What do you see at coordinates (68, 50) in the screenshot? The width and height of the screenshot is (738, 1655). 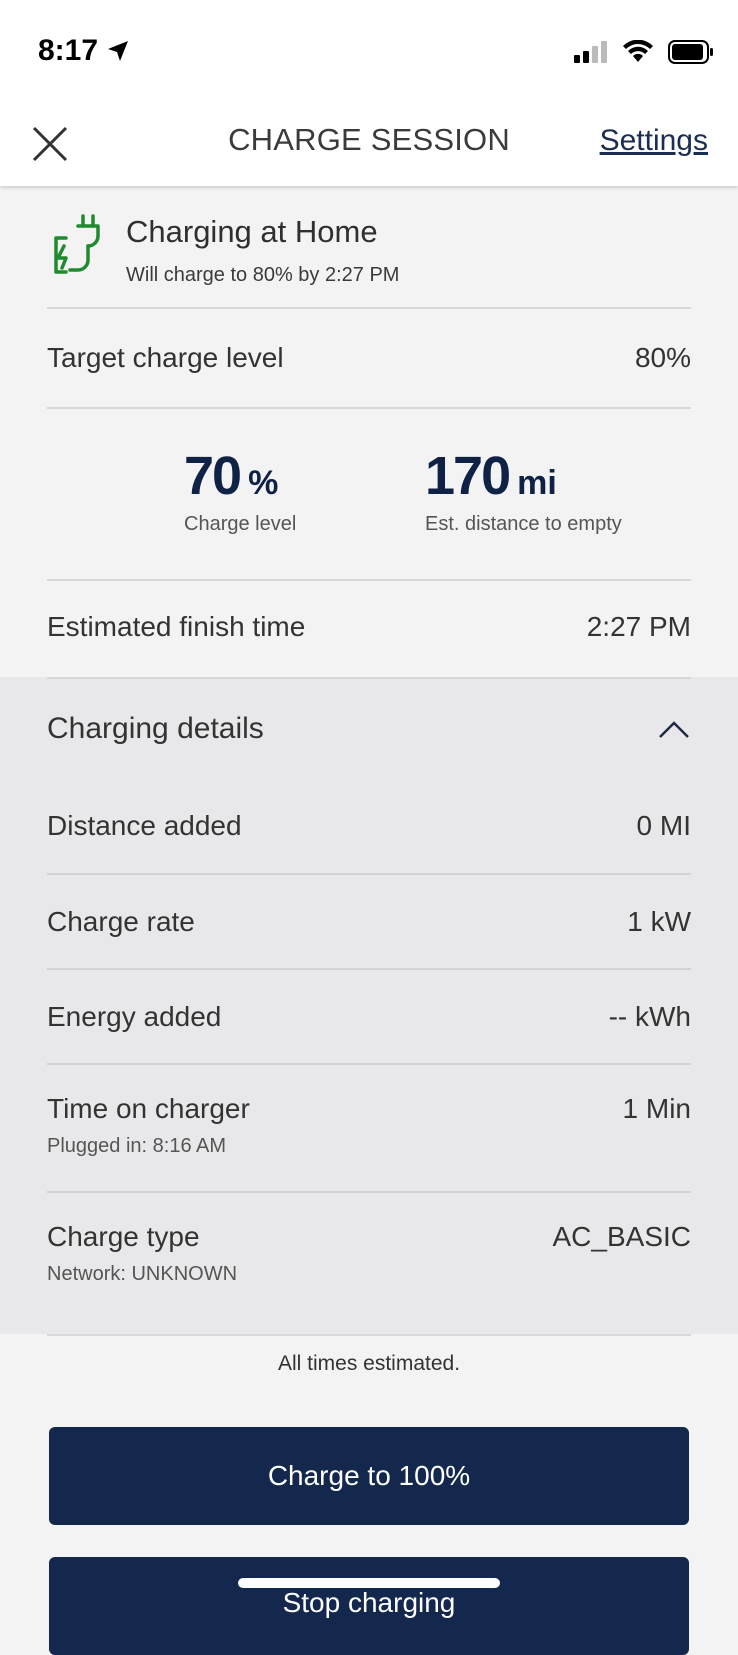 I see `clock: 8:17` at bounding box center [68, 50].